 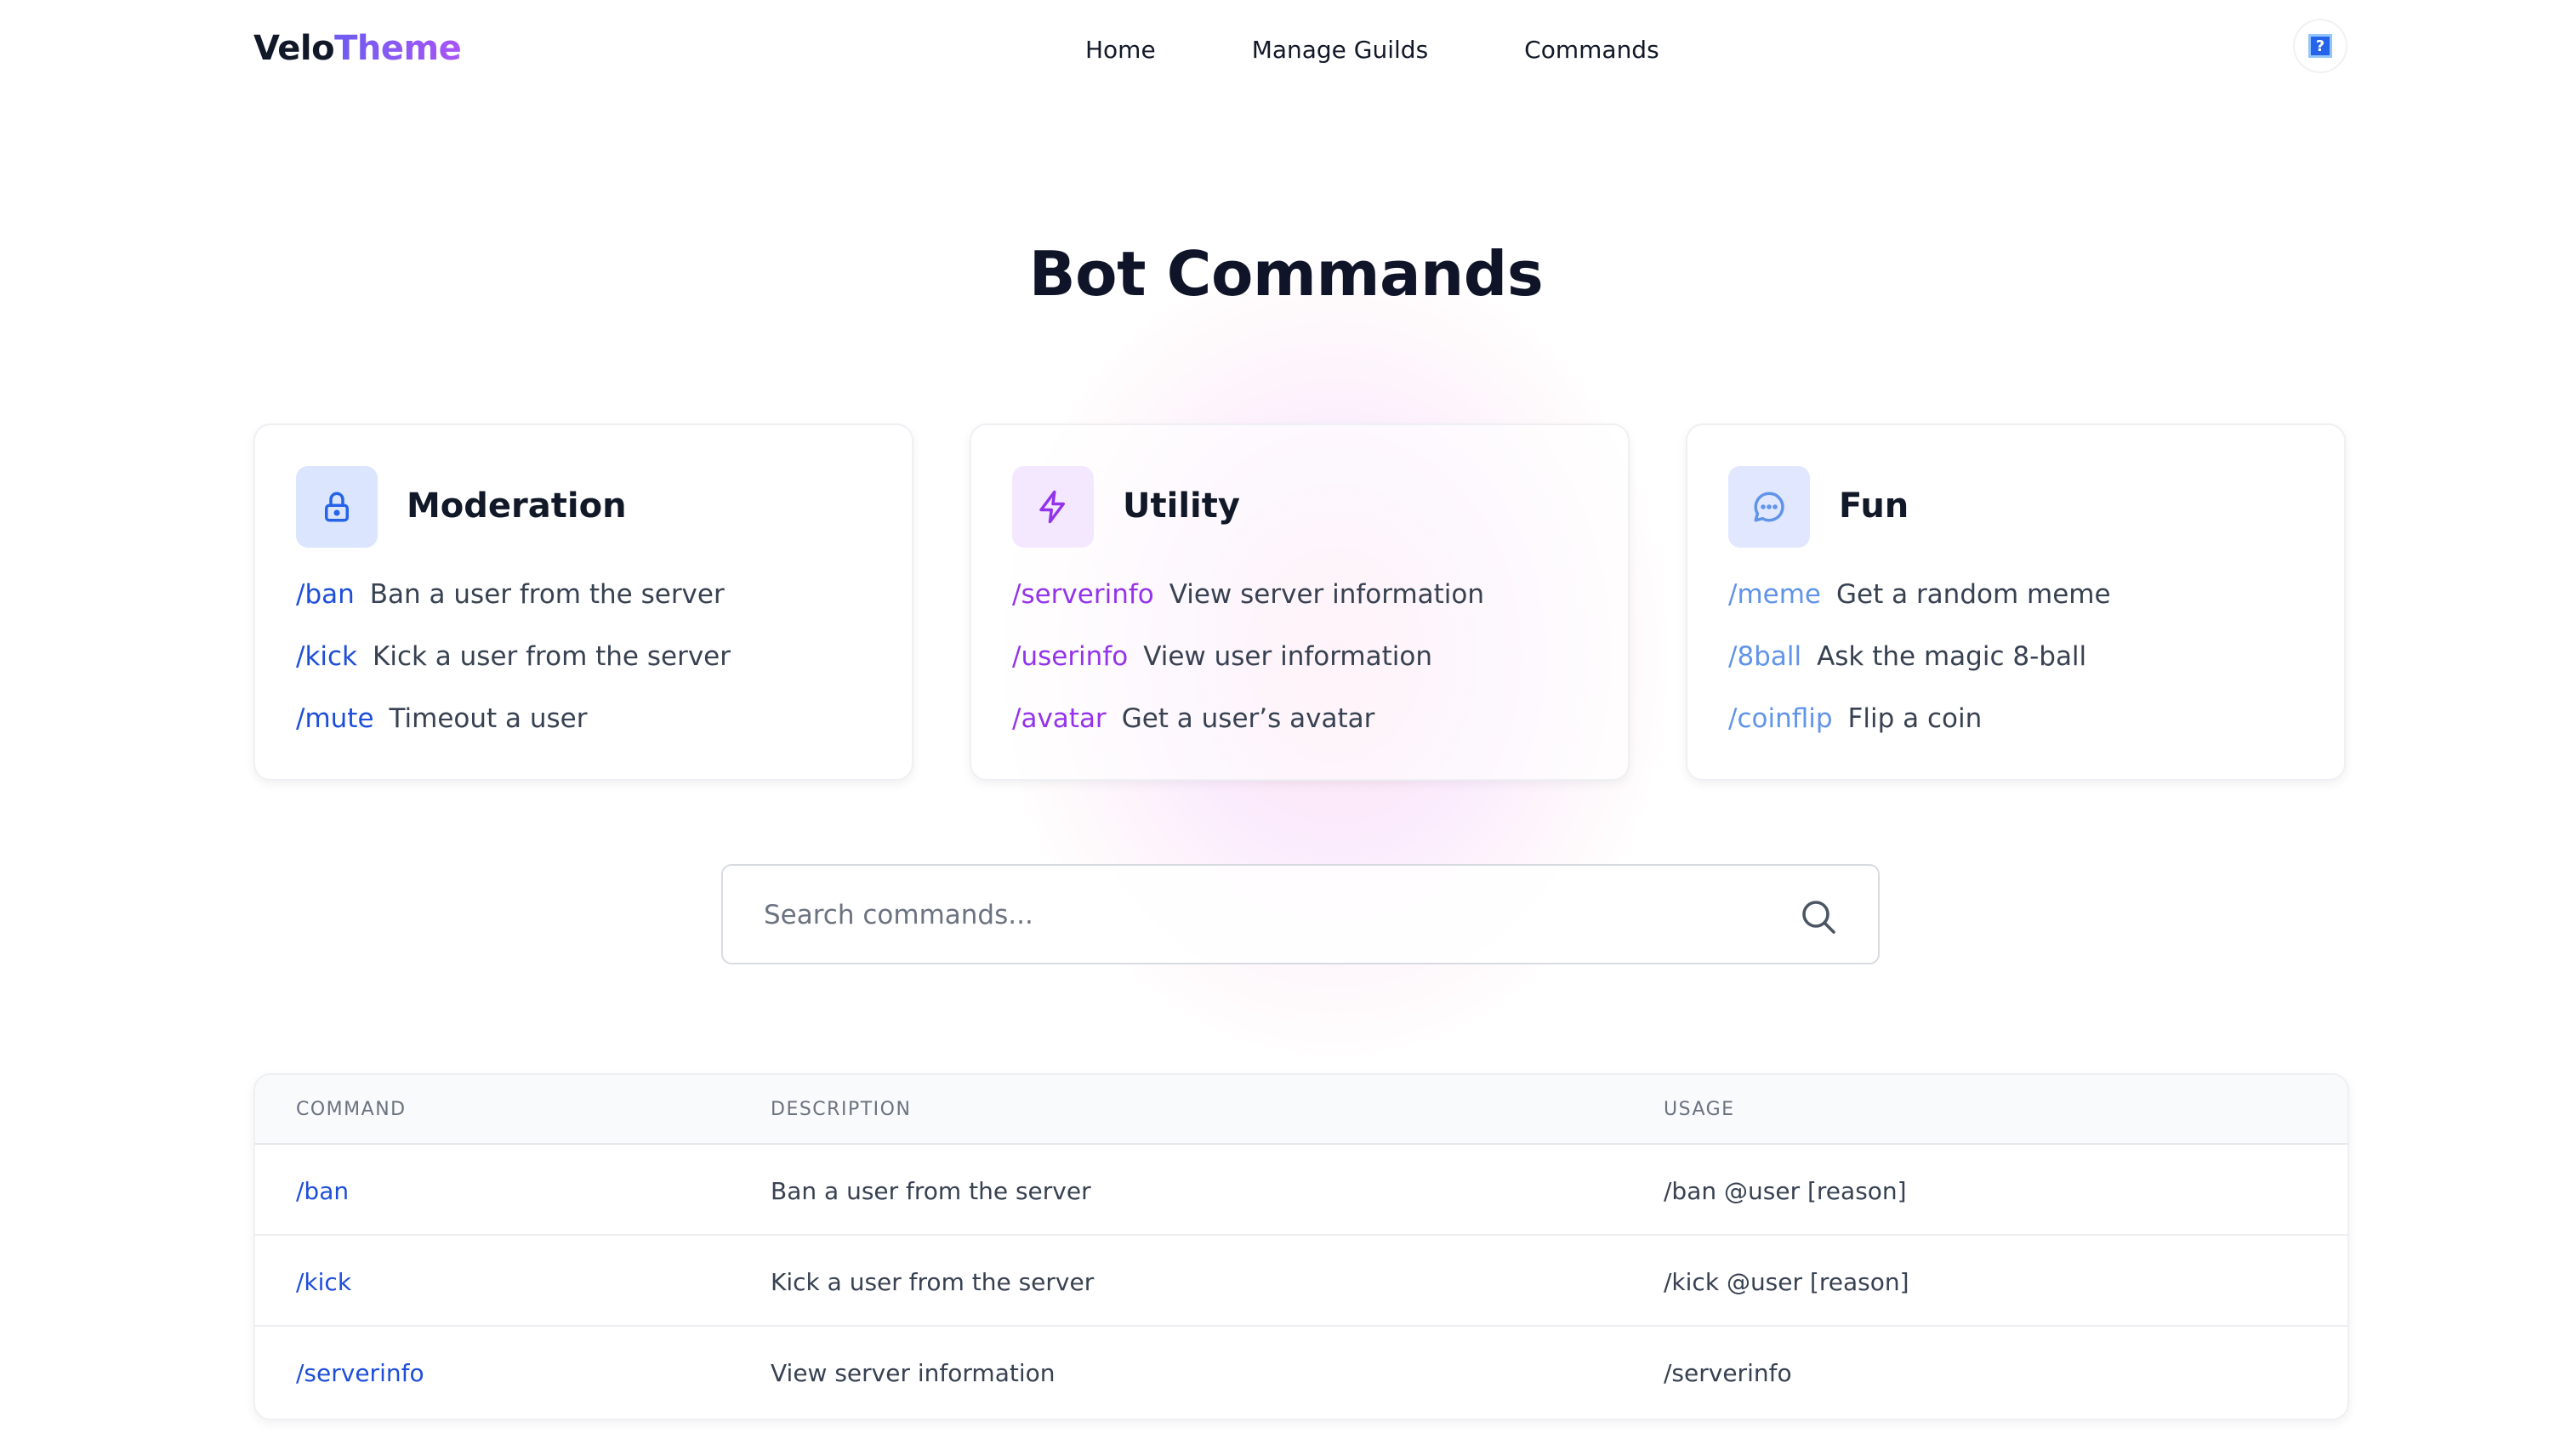 I want to click on page-title: Bot Commands, so click(x=1286, y=274).